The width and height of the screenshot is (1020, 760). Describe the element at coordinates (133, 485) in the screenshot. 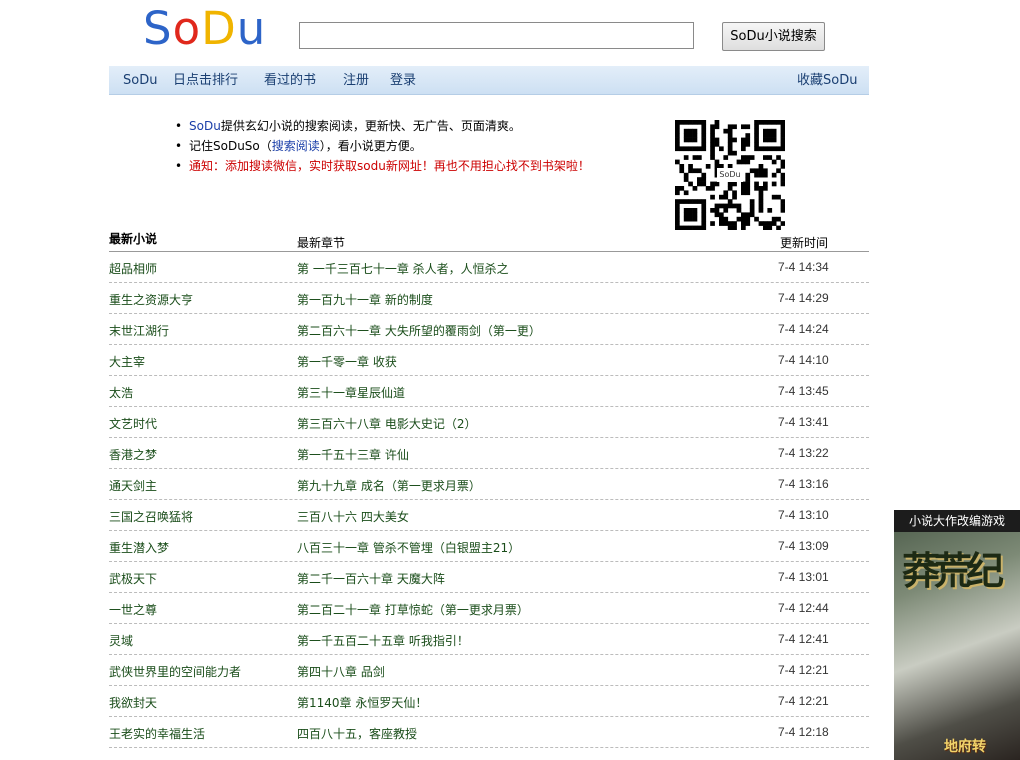

I see `novel-title-link: 通天剑主` at that location.